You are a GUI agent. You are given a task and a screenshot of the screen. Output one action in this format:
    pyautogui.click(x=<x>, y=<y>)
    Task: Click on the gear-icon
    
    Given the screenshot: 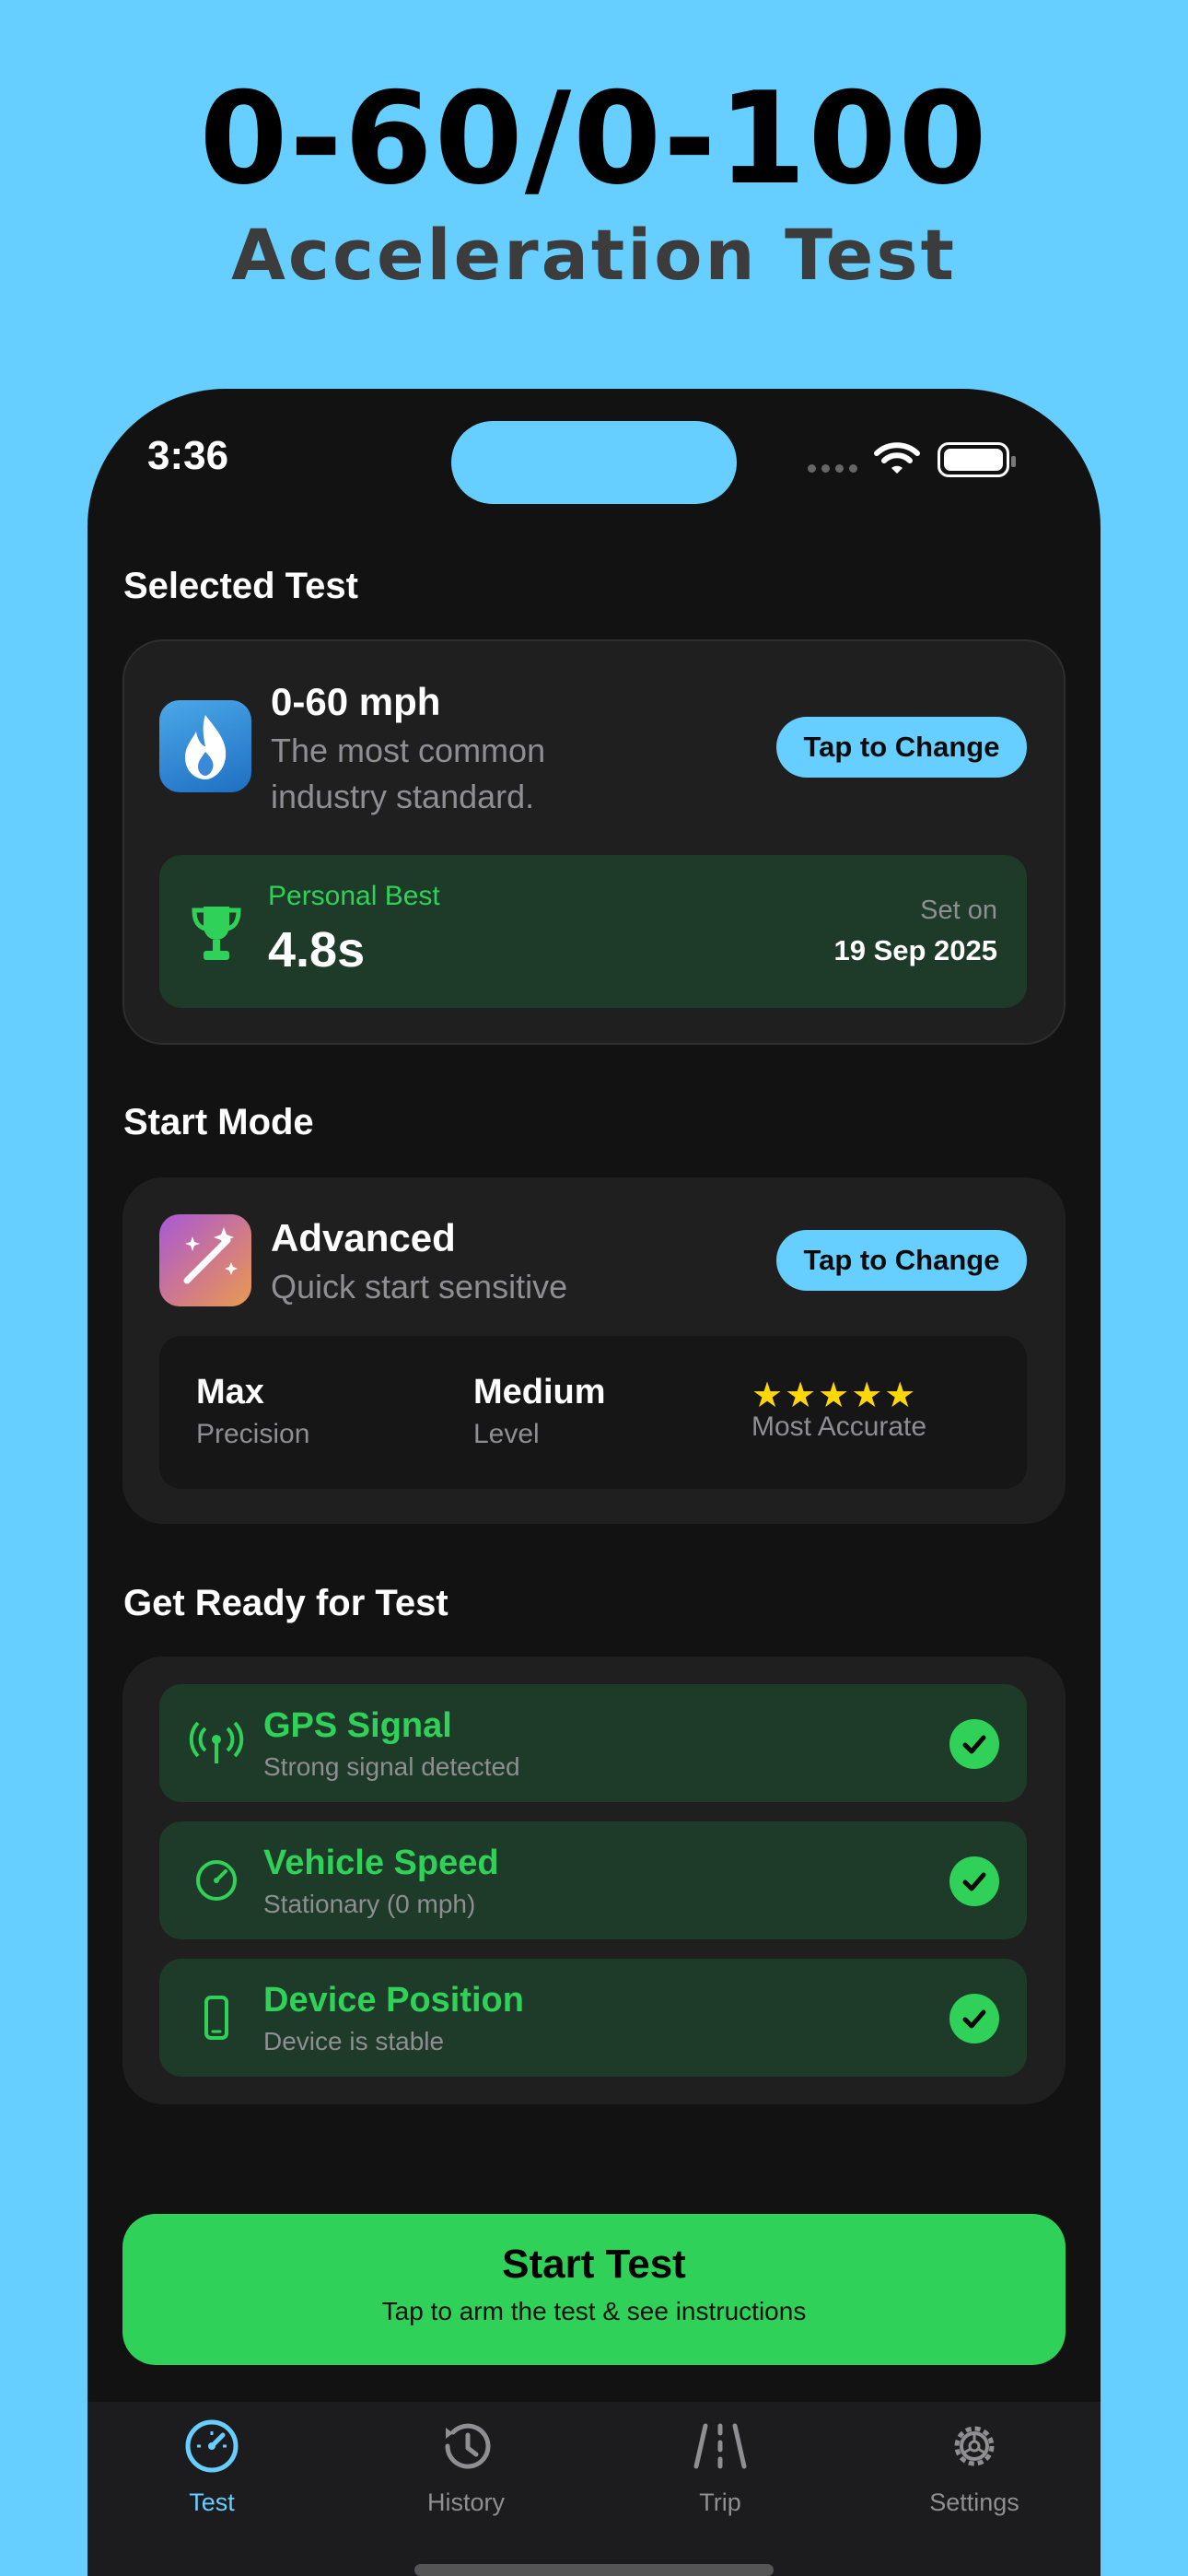 What is the action you would take?
    pyautogui.click(x=974, y=2446)
    